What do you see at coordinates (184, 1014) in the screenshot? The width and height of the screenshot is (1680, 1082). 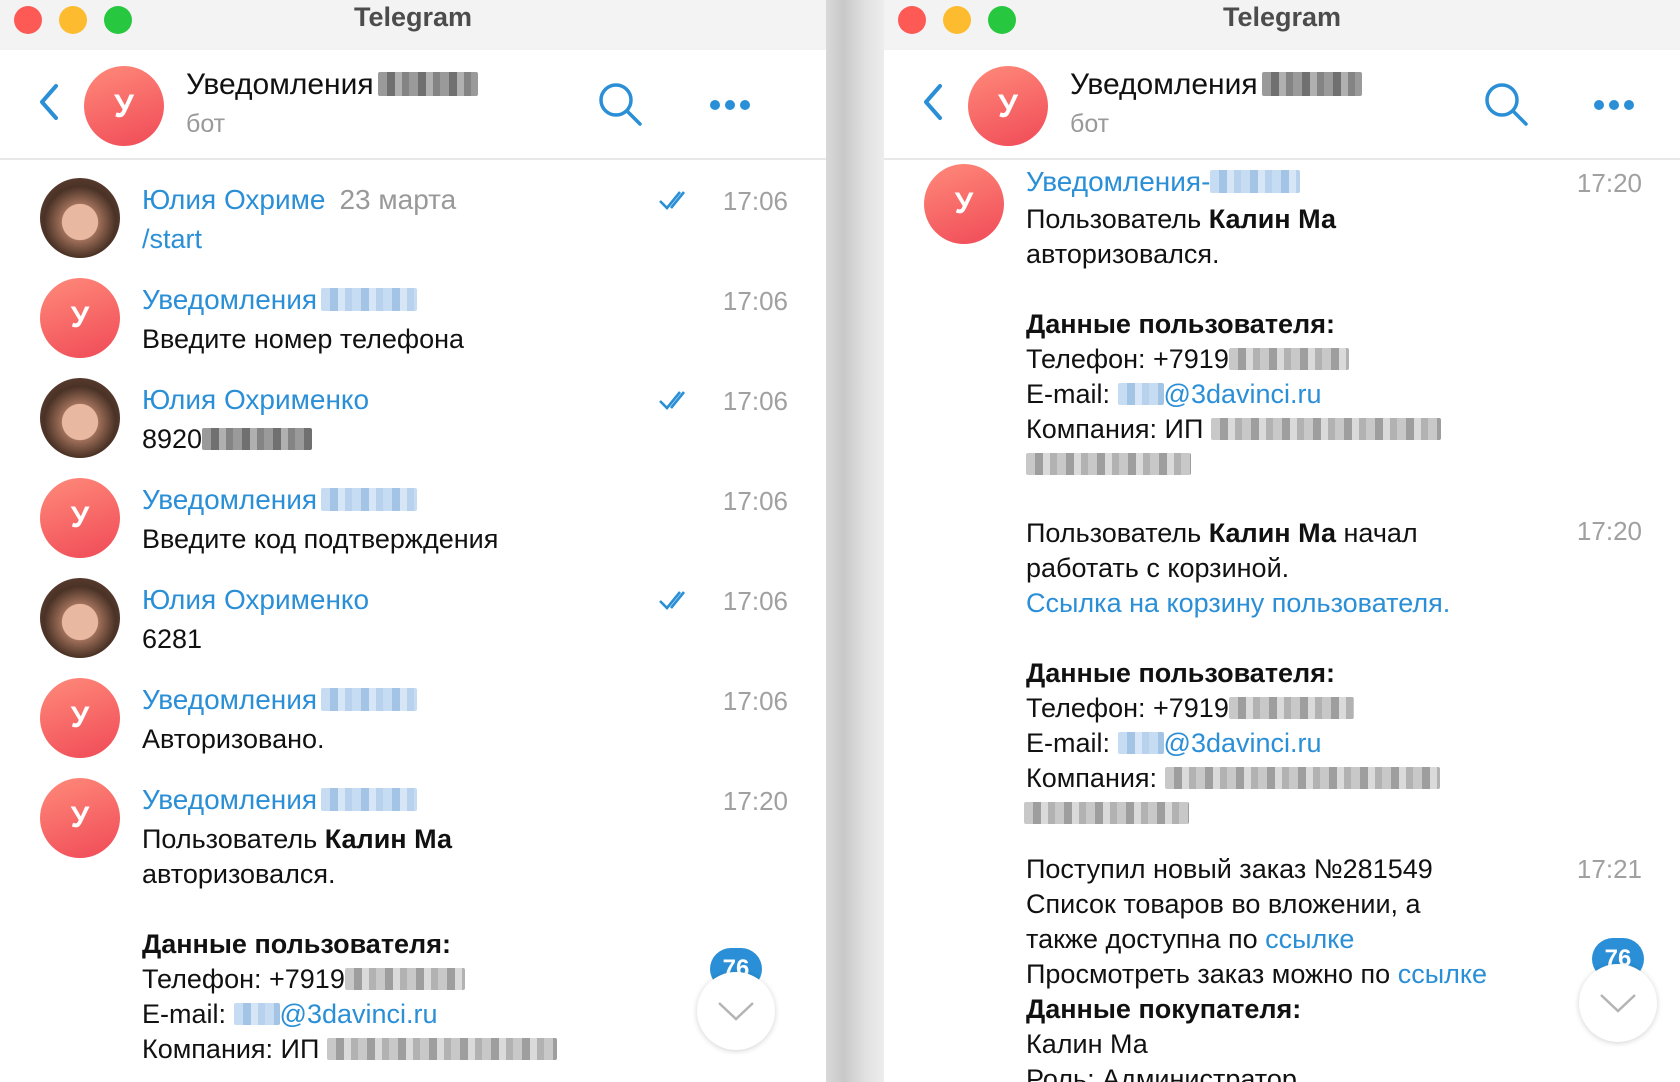 I see `email-label: E-mail:` at bounding box center [184, 1014].